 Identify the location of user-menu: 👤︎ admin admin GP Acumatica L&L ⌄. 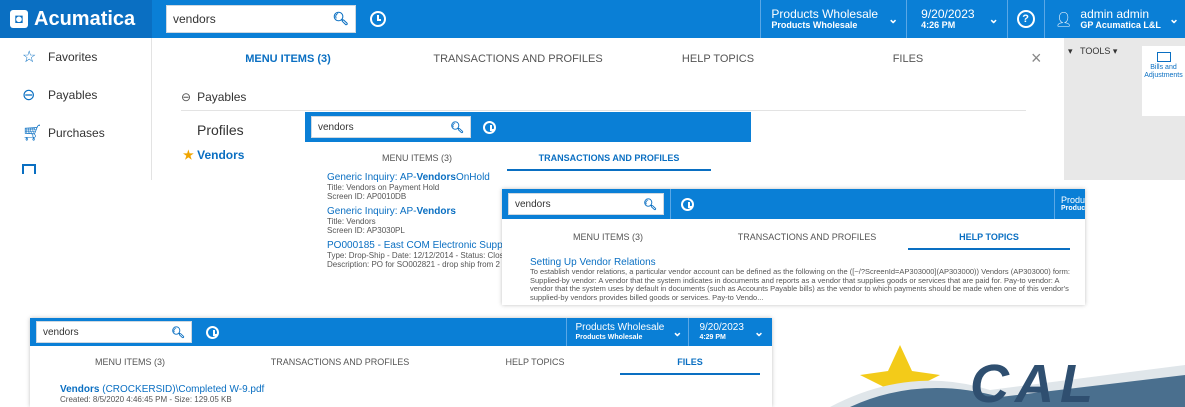
(1115, 19).